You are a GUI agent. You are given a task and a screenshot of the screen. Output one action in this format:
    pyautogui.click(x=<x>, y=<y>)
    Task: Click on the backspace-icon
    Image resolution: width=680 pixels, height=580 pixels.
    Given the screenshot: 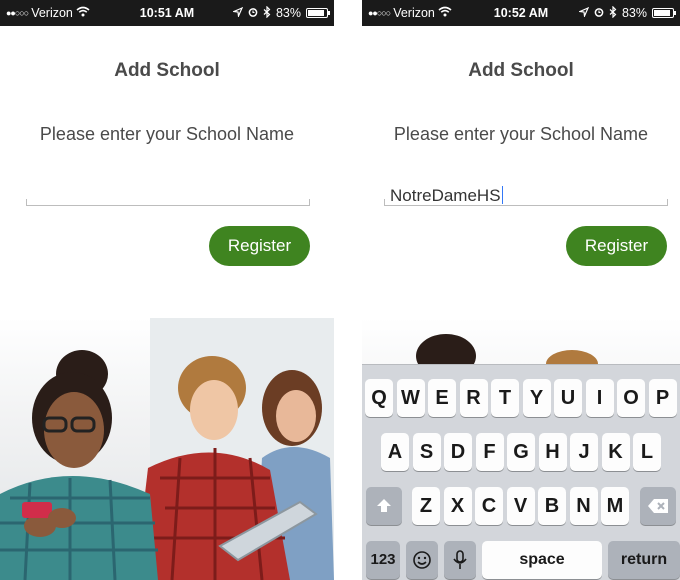 What is the action you would take?
    pyautogui.click(x=658, y=506)
    